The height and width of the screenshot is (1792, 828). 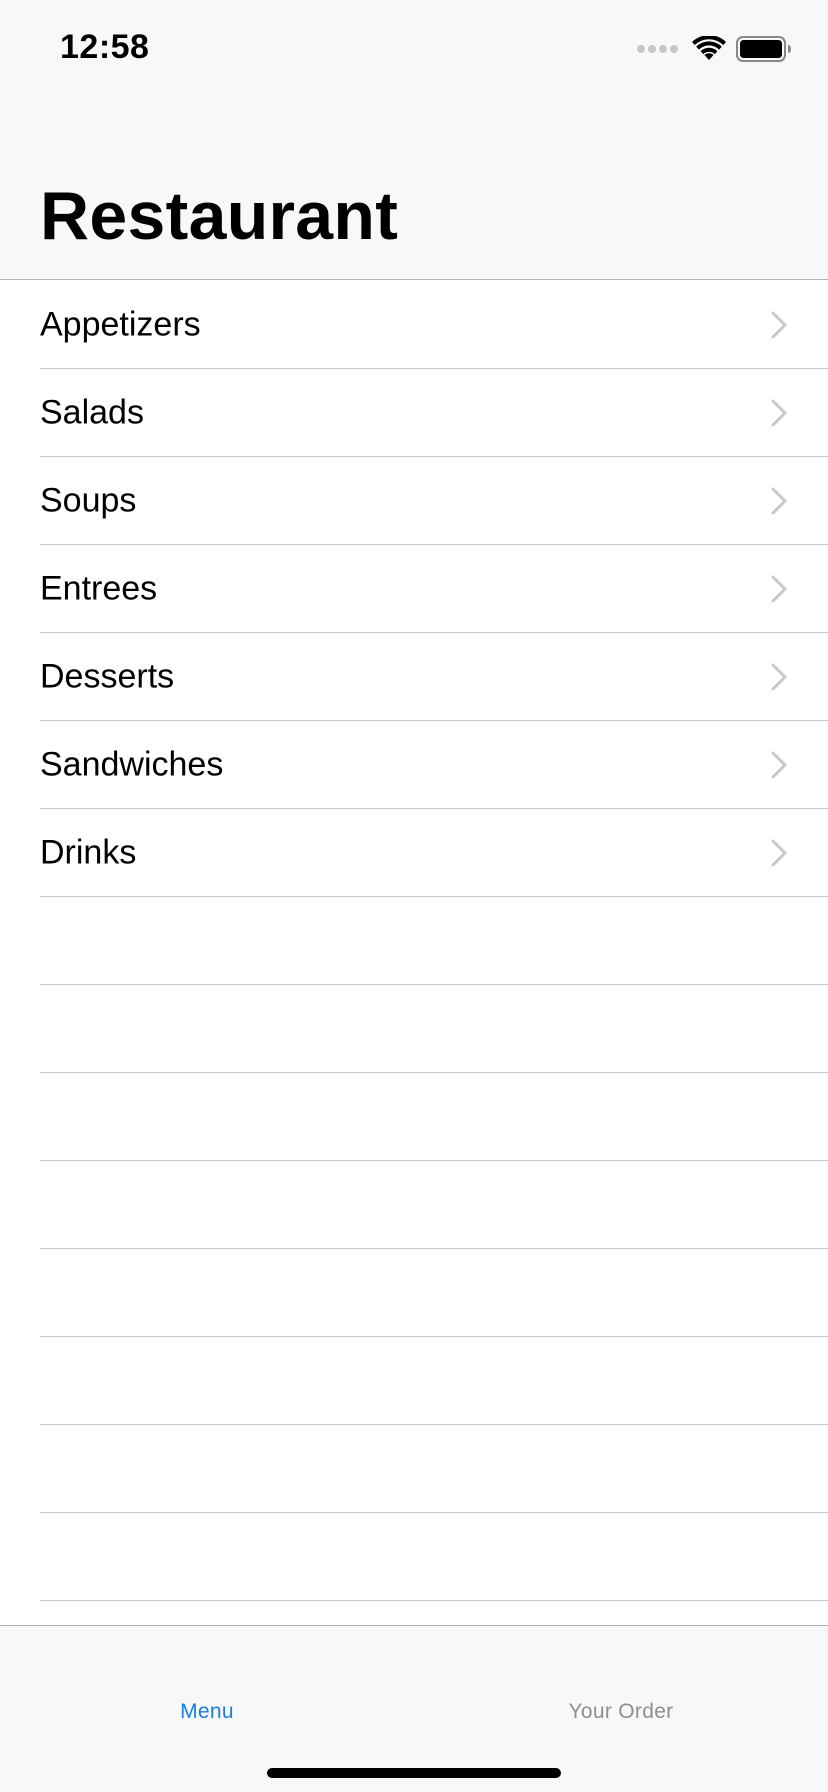 I want to click on battery-icon, so click(x=763, y=49).